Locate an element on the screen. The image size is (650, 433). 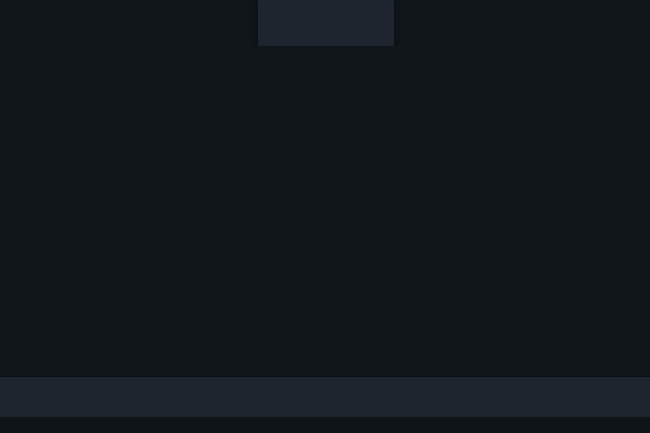
bottom-edge-strip is located at coordinates (325, 425).